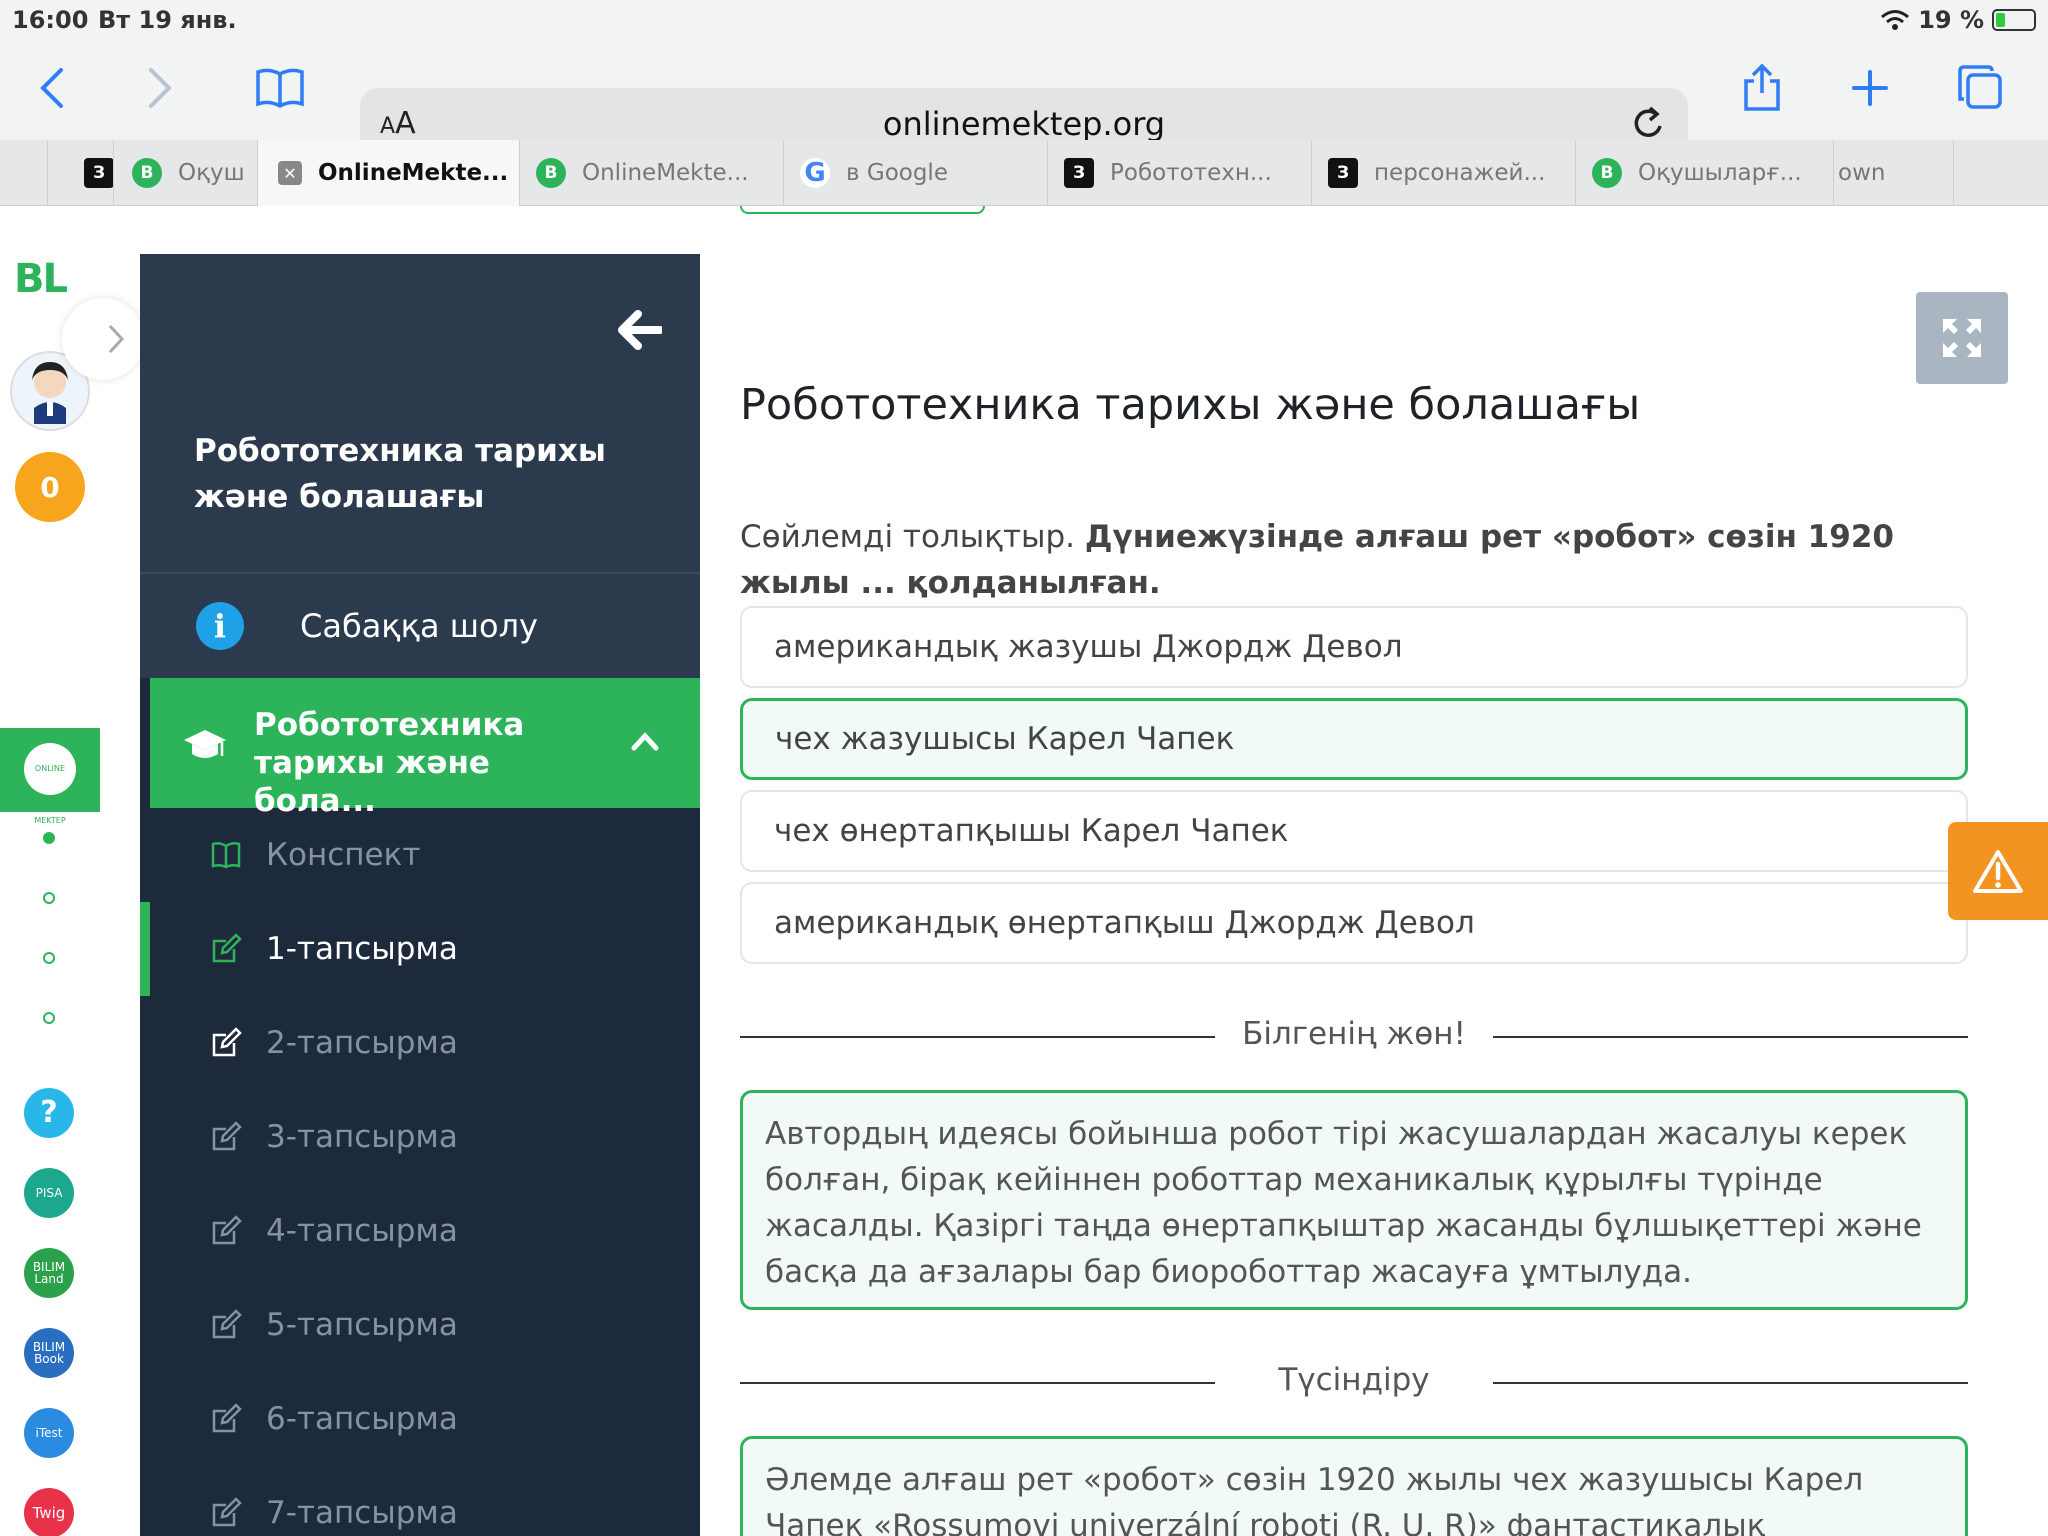 The width and height of the screenshot is (2048, 1536). What do you see at coordinates (290, 173) in the screenshot?
I see `close-tab-icon: ✕` at bounding box center [290, 173].